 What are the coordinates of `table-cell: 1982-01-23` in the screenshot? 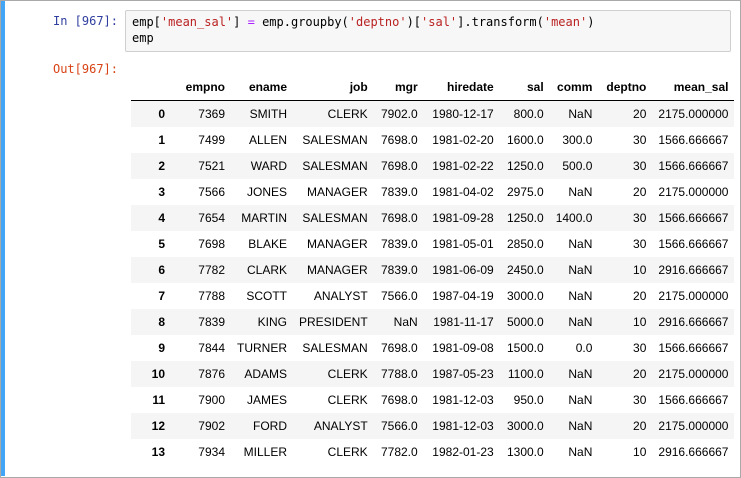 It's located at (463, 452).